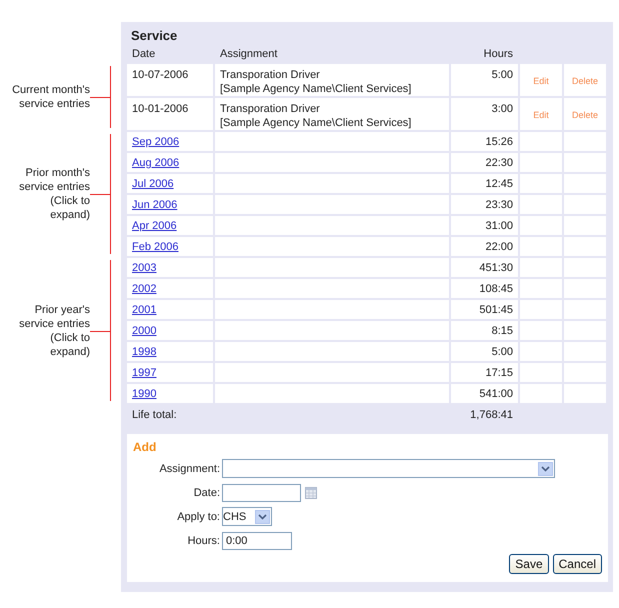 This screenshot has height=608, width=619. What do you see at coordinates (144, 447) in the screenshot?
I see `add-heading: Add` at bounding box center [144, 447].